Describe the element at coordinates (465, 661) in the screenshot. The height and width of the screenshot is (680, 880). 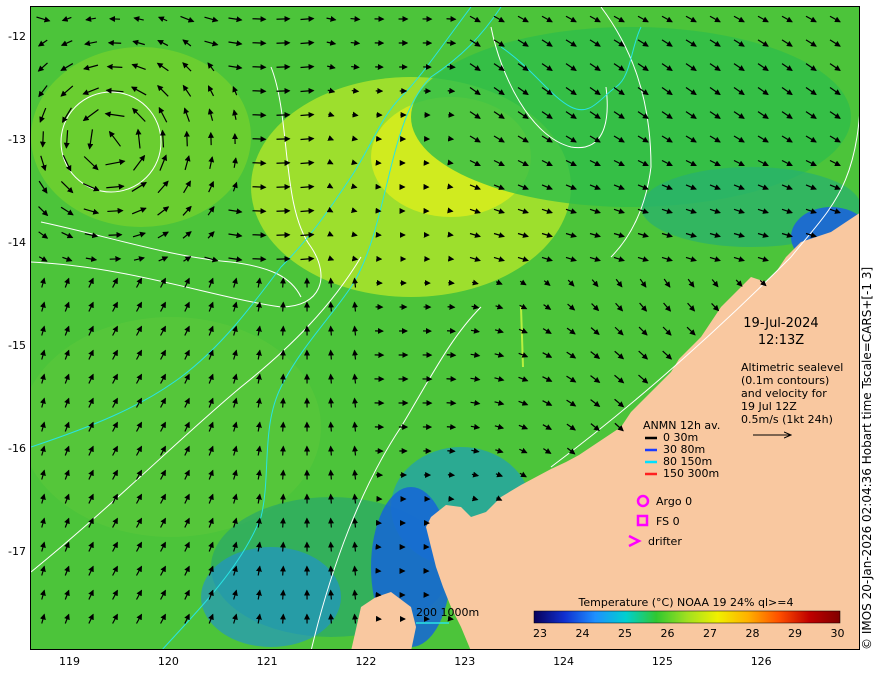
I see `lon-tick-label: 123` at that location.